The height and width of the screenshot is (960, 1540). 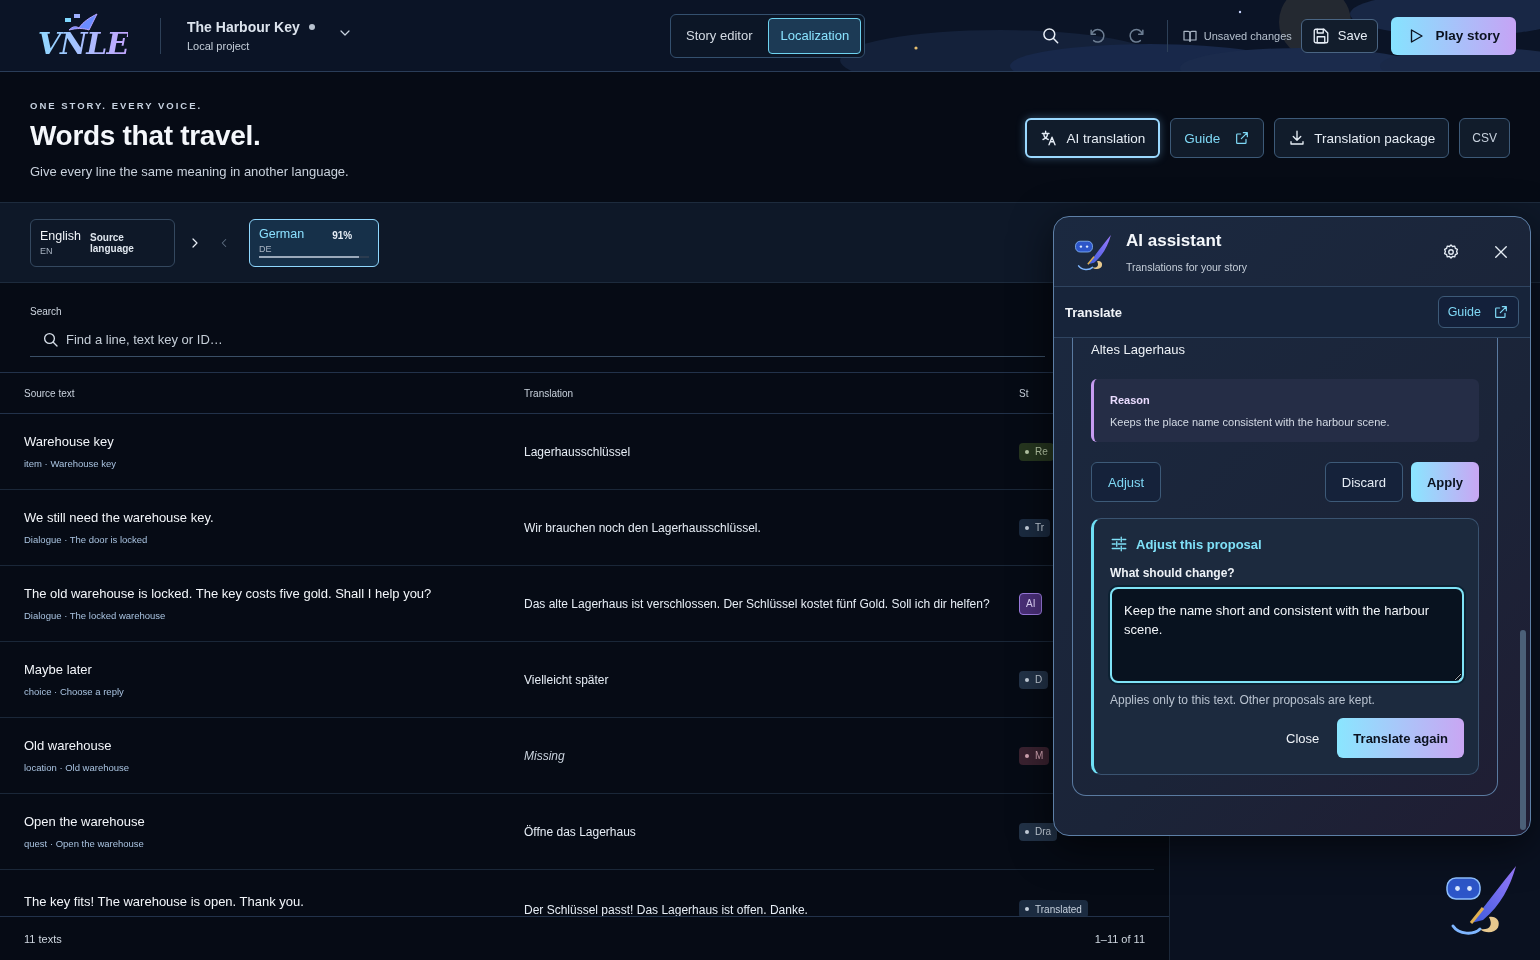 I want to click on translation-text: Öffne das Lagerhaus, so click(x=580, y=831).